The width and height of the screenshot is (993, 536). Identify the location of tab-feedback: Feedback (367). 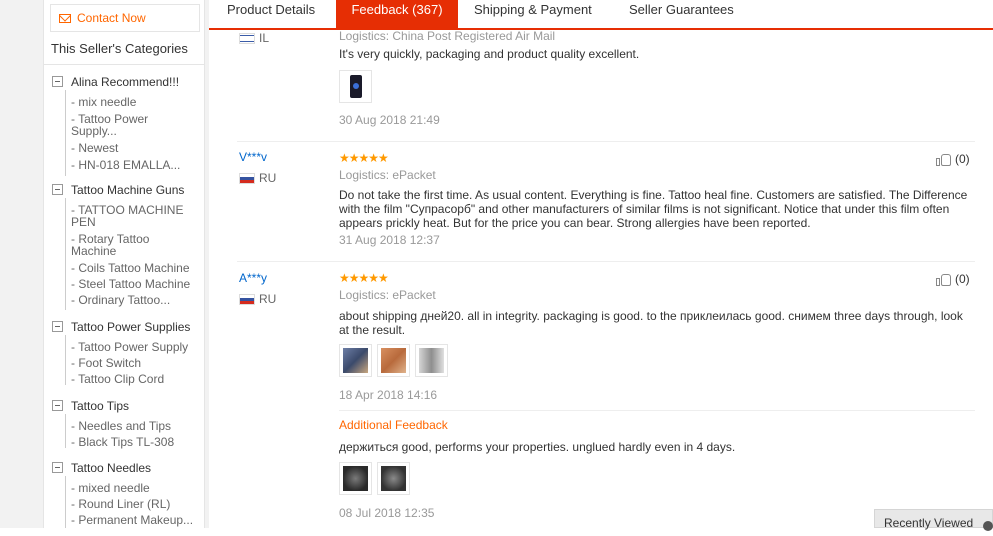
(397, 14).